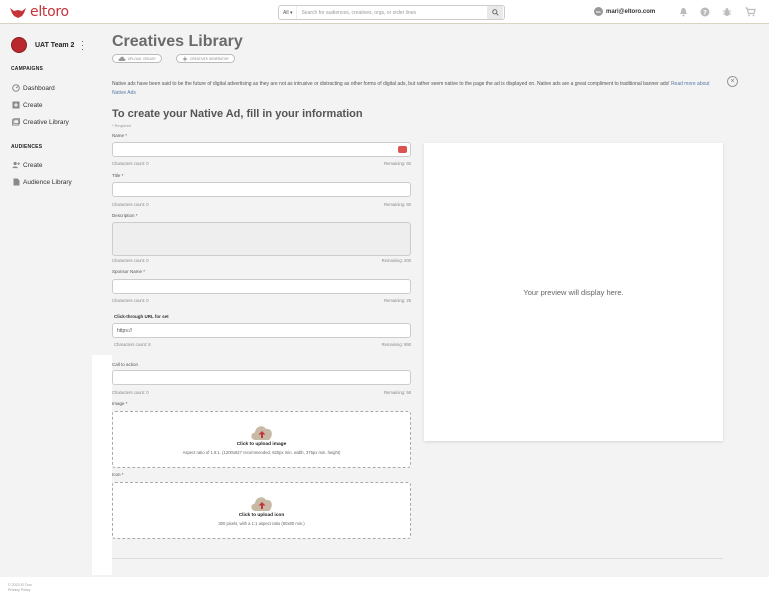  What do you see at coordinates (417, 558) in the screenshot?
I see `divider` at bounding box center [417, 558].